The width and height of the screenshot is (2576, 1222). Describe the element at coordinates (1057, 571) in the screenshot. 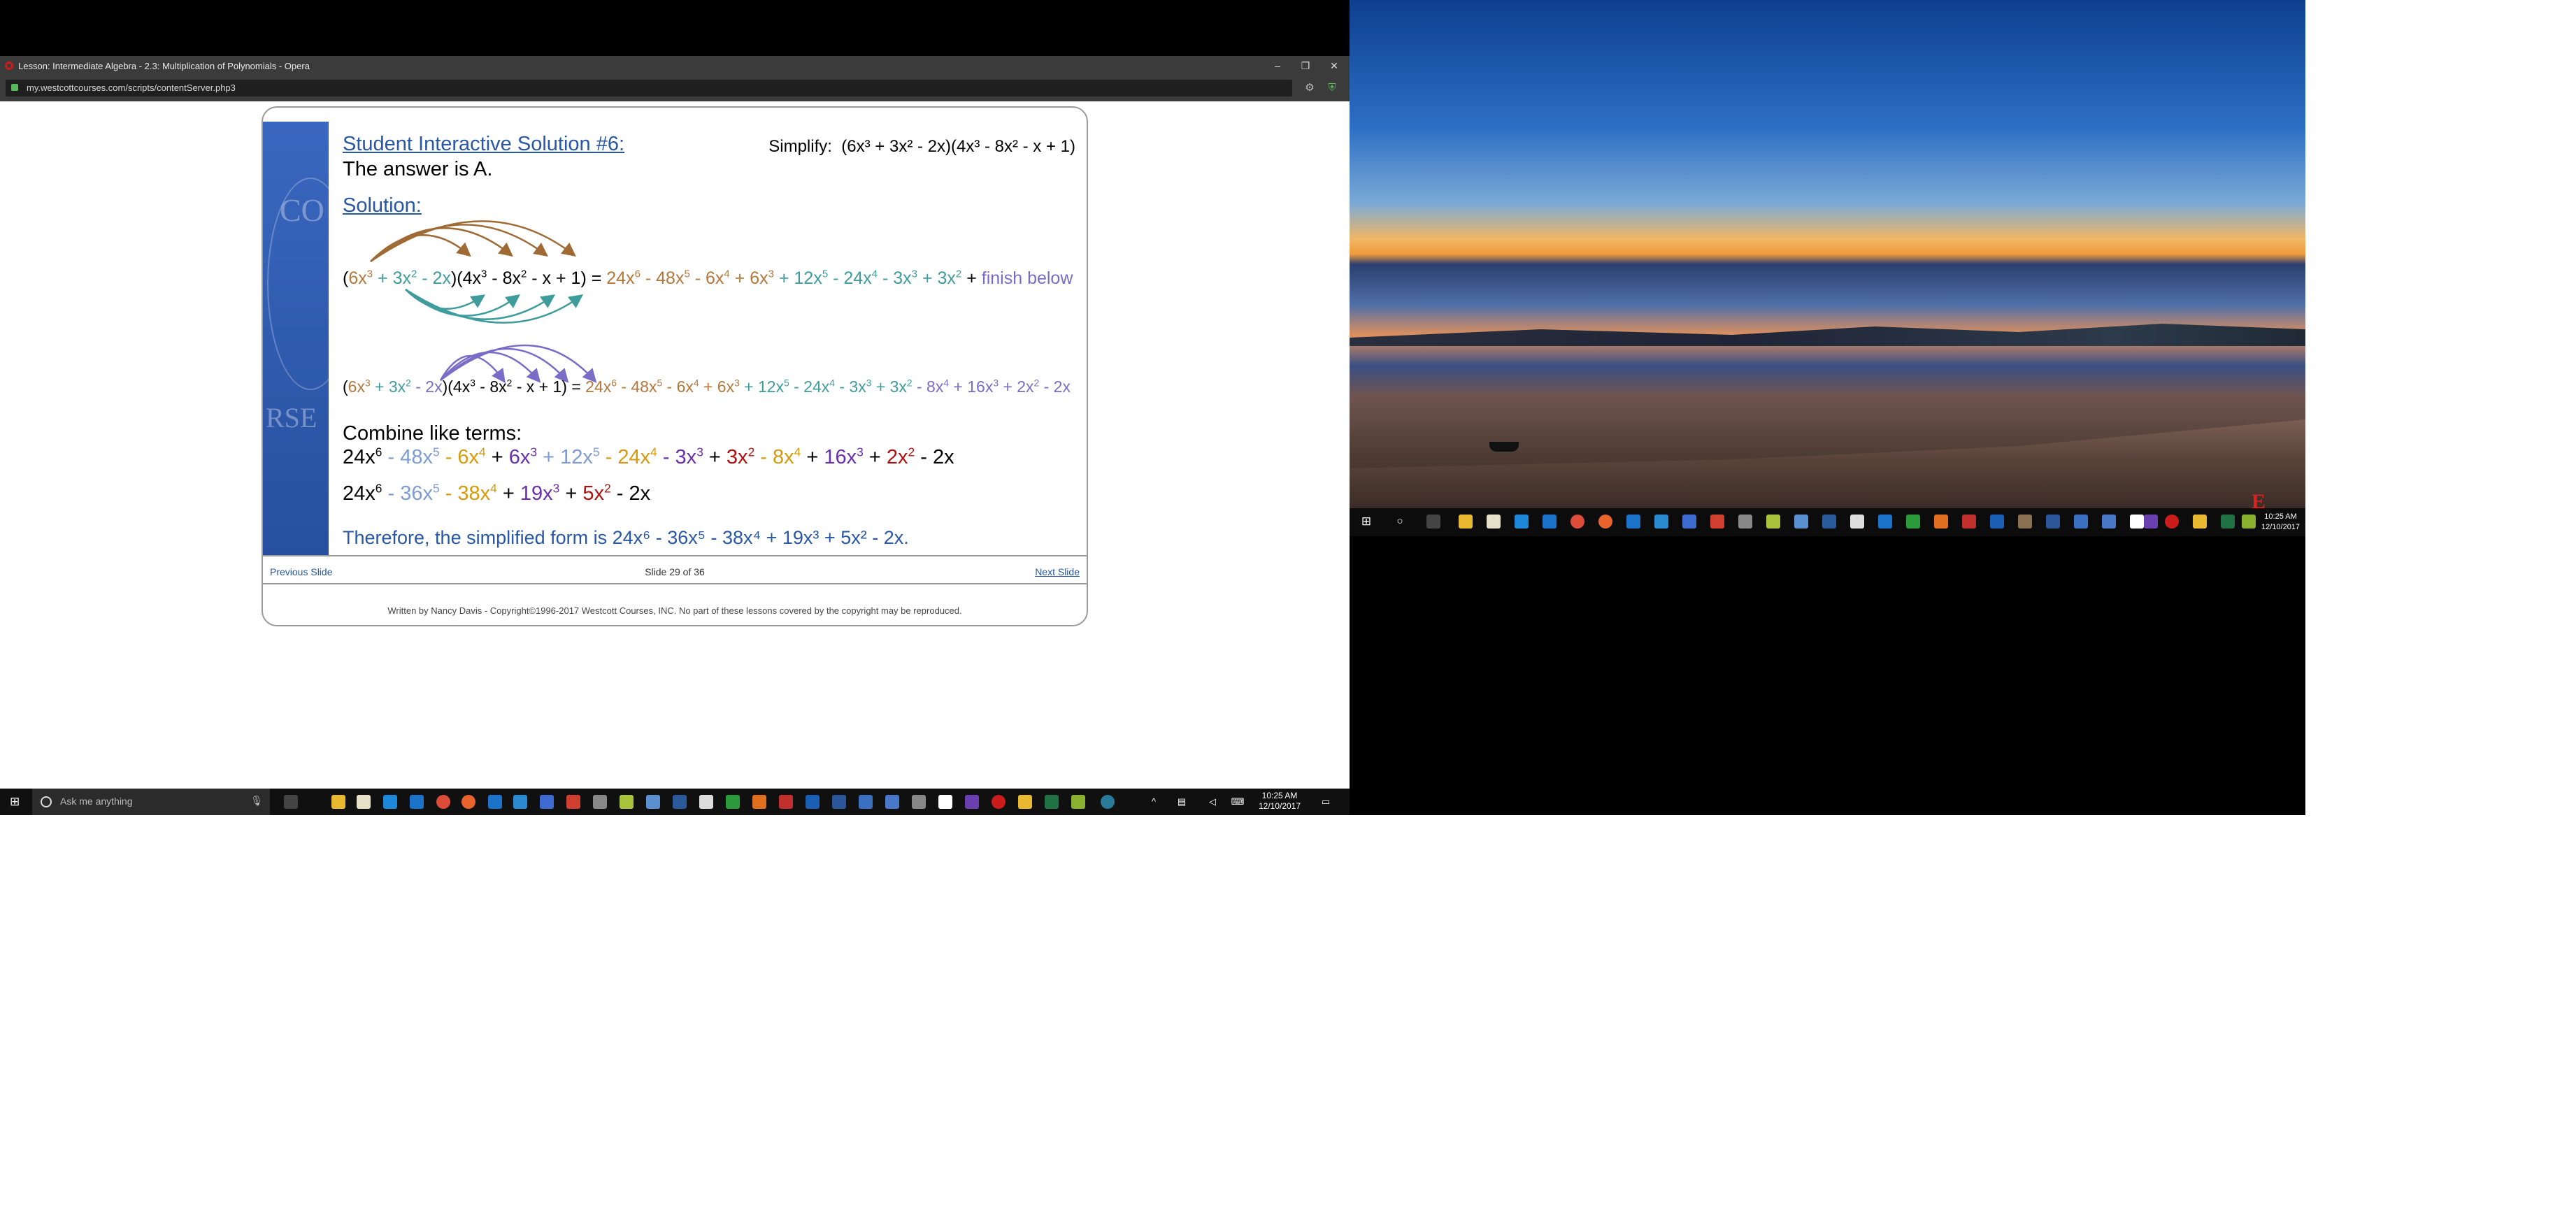

I see `next-slide-link: Next Slide` at that location.